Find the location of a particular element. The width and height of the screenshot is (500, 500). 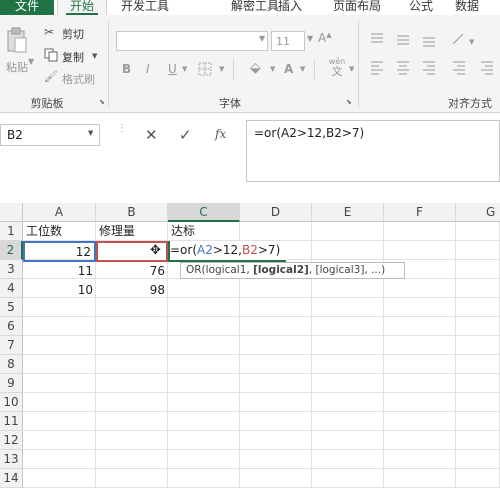

bold-button: B is located at coordinates (126, 69).